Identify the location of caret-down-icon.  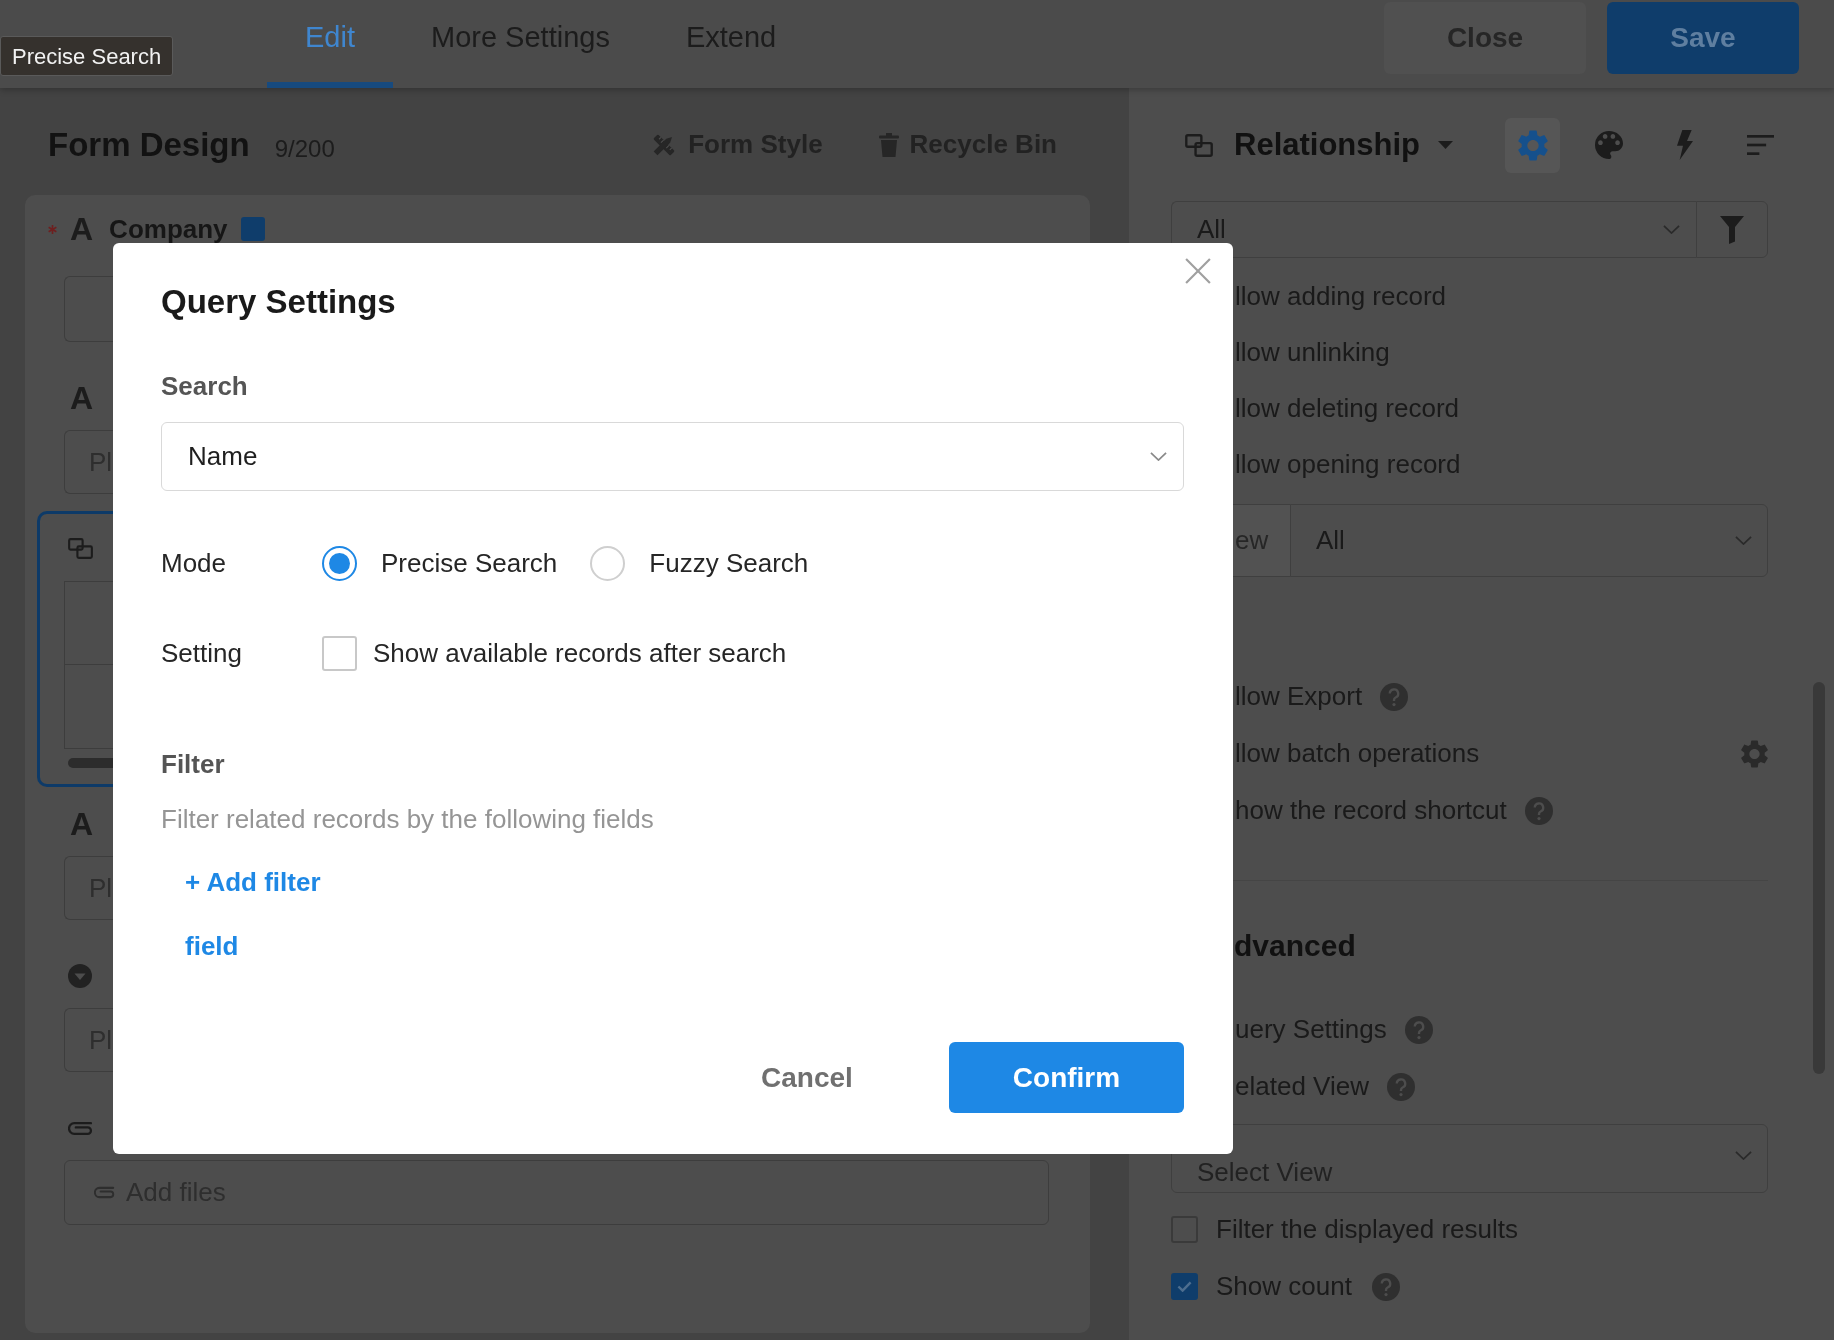
(1445, 145).